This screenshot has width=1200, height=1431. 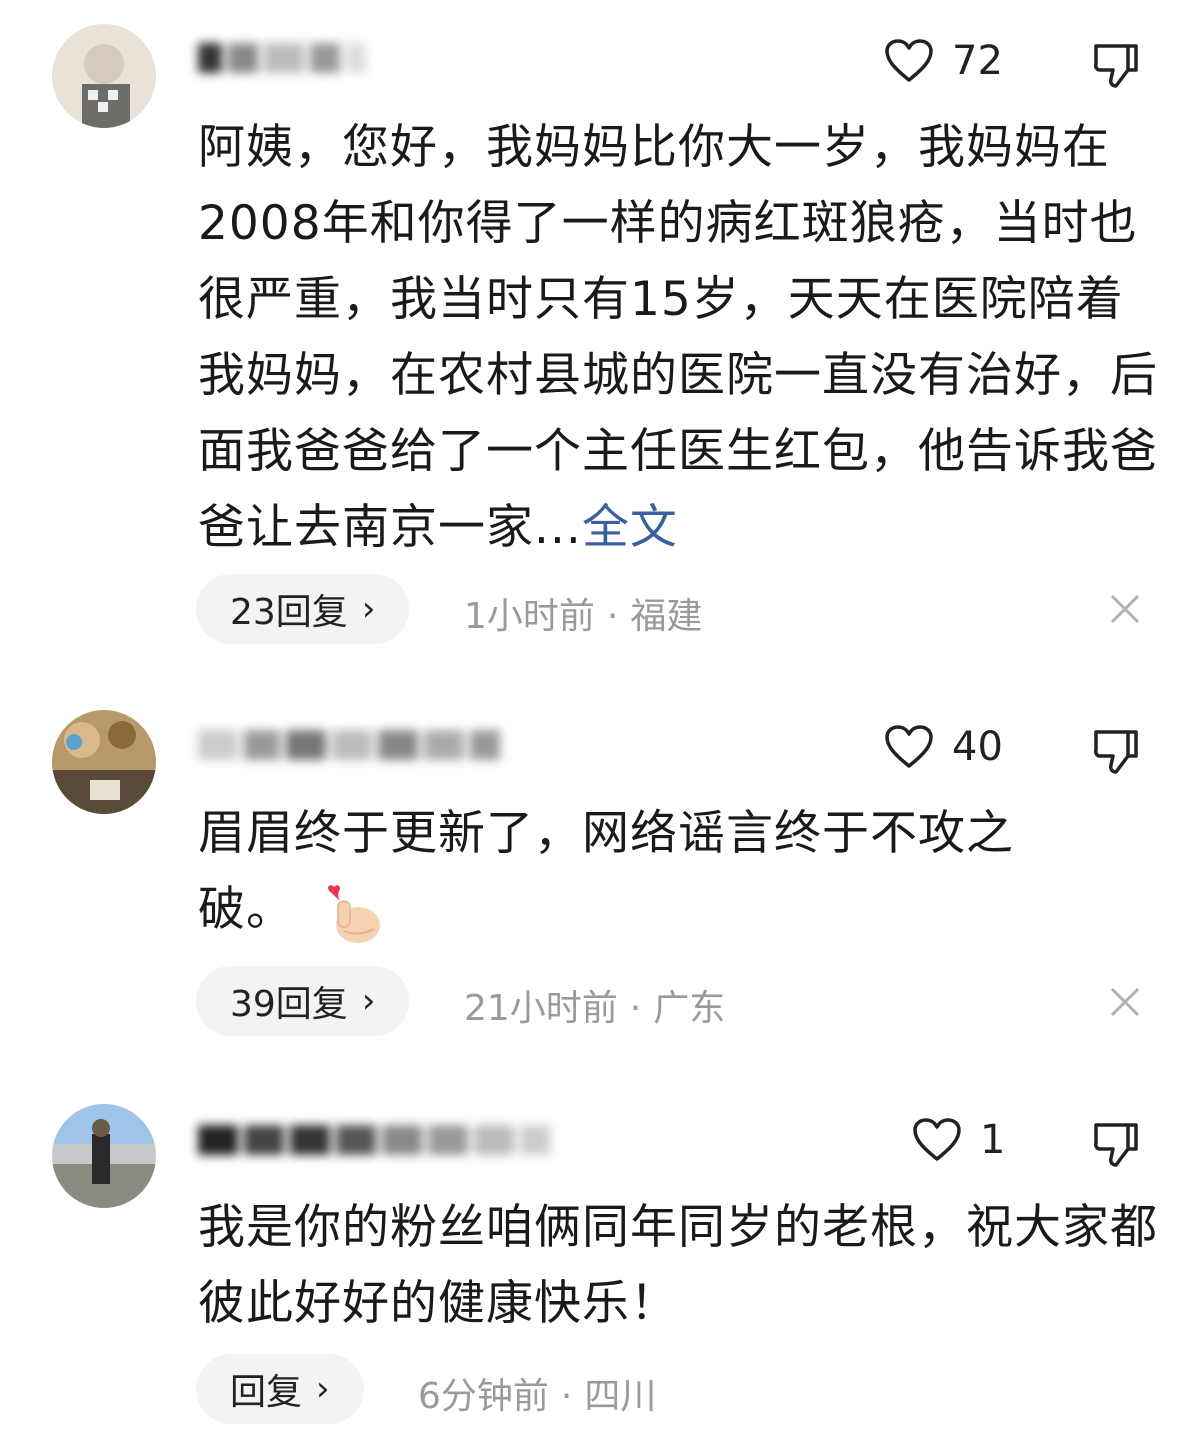 I want to click on like-button: 1, so click(x=958, y=1140).